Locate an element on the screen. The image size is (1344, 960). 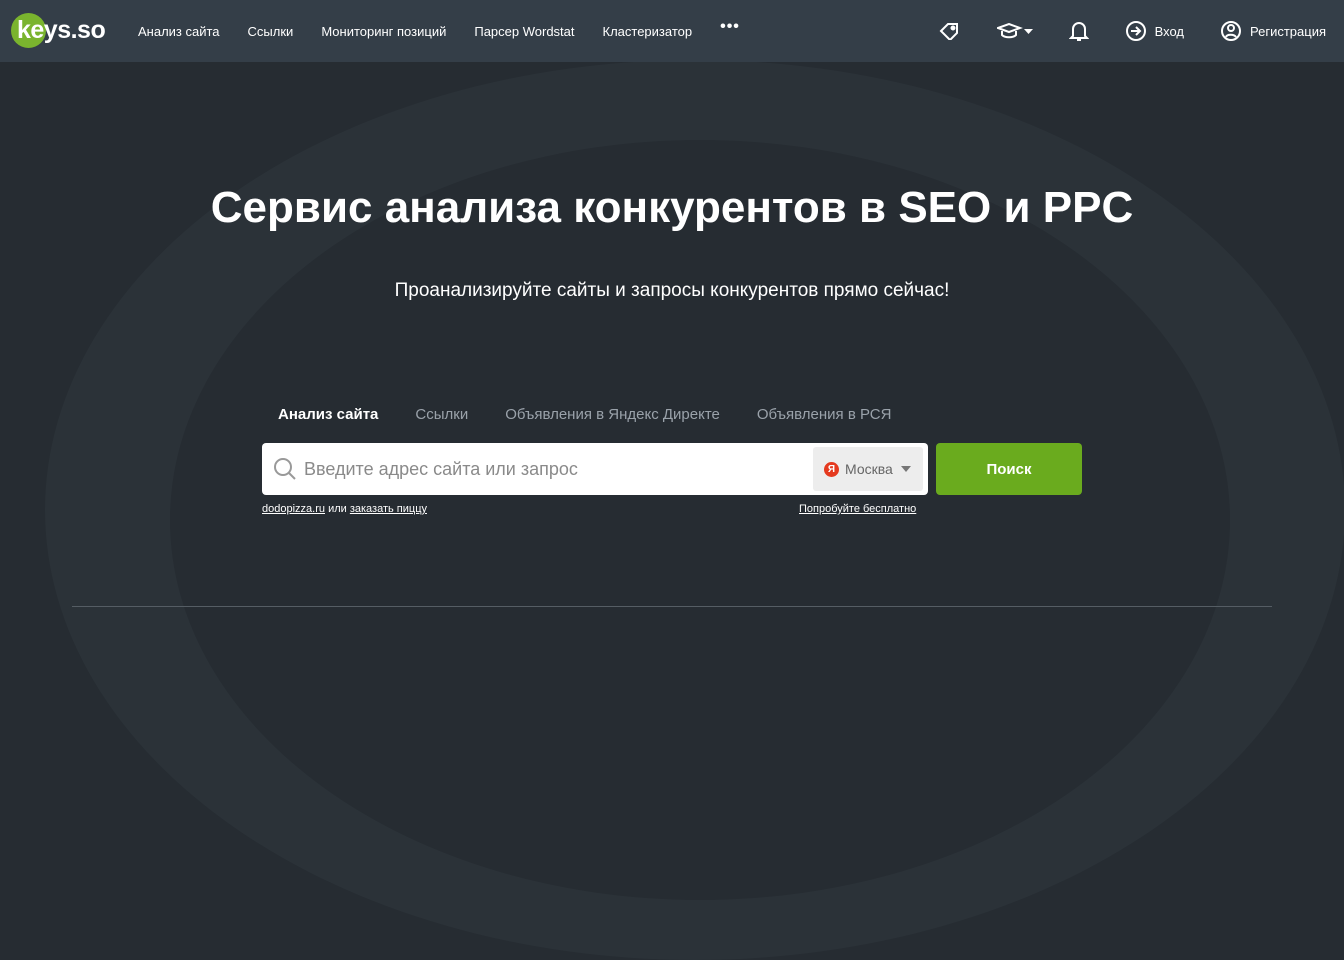
login-icon is located at coordinates (1135, 31).